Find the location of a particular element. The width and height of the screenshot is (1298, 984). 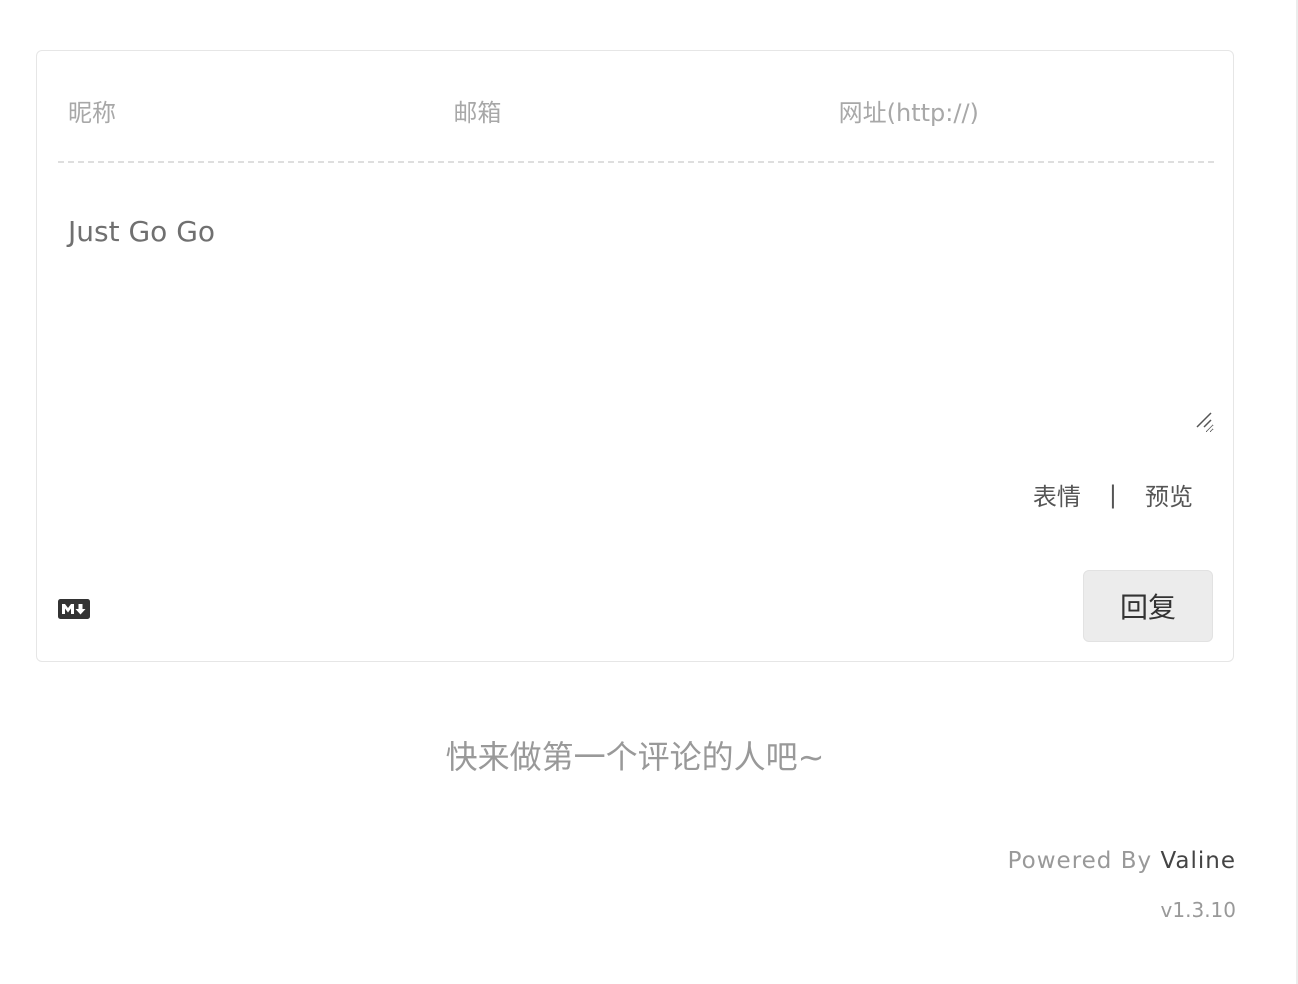

mail-field-wrapper is located at coordinates (636, 125).